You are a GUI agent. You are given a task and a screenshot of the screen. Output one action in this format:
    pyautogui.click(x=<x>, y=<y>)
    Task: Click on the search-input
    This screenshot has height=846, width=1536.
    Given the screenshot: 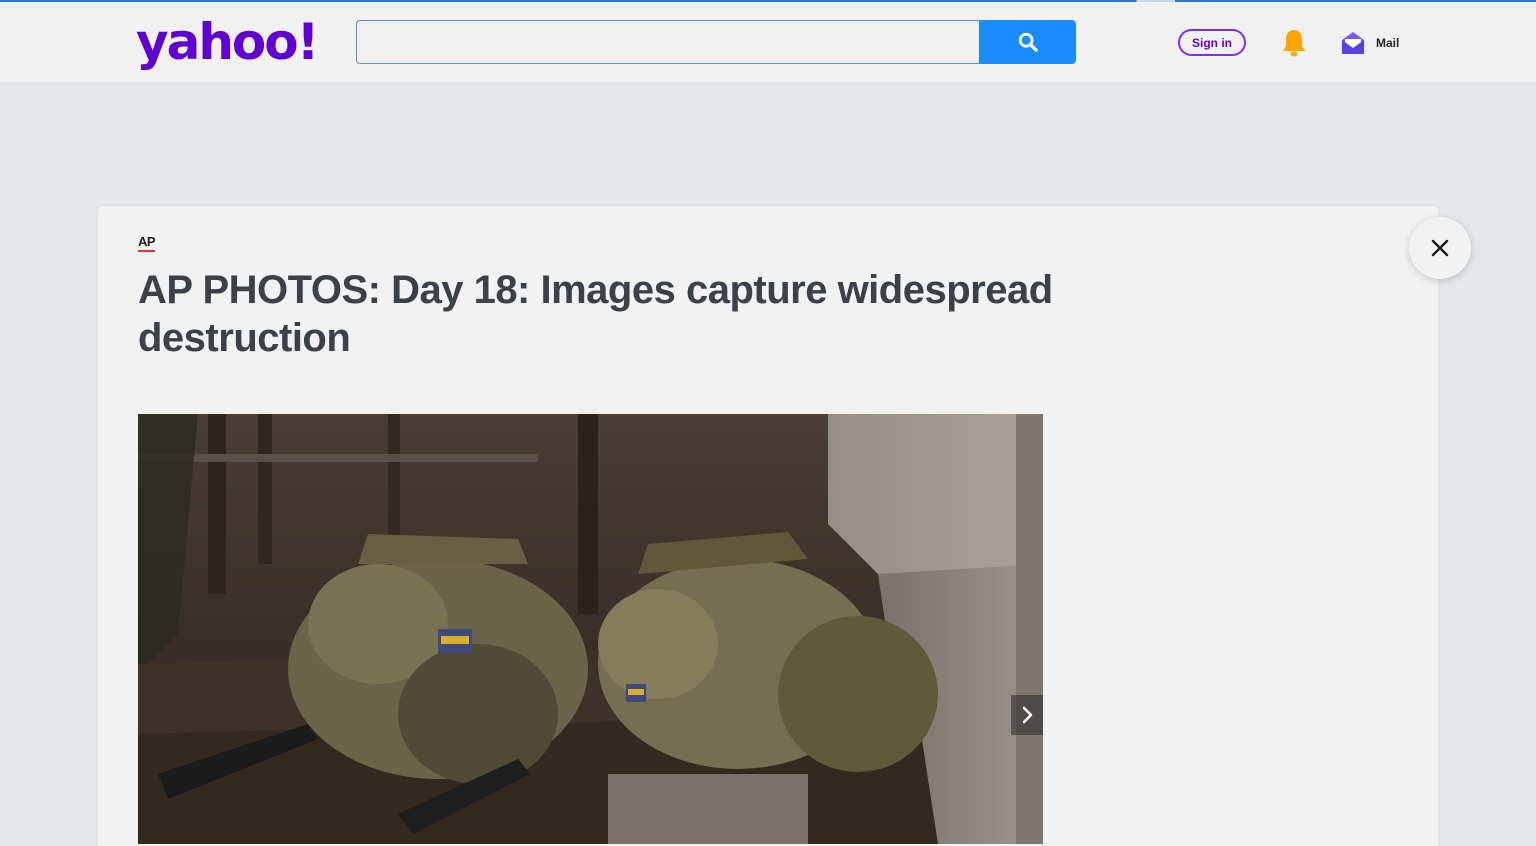 What is the action you would take?
    pyautogui.click(x=668, y=42)
    